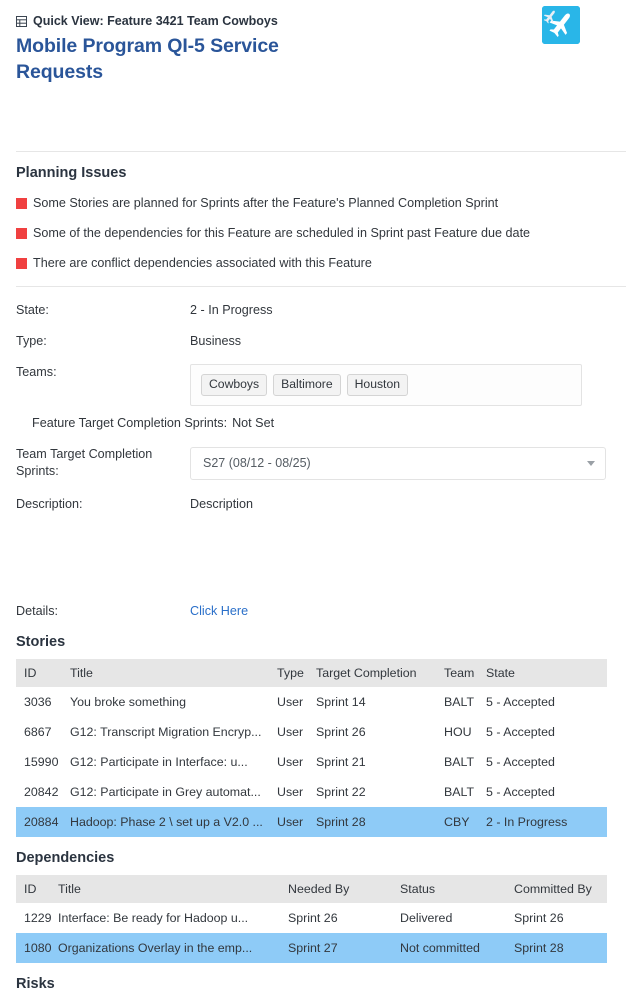  Describe the element at coordinates (591, 463) in the screenshot. I see `chevron-down-icon` at that location.